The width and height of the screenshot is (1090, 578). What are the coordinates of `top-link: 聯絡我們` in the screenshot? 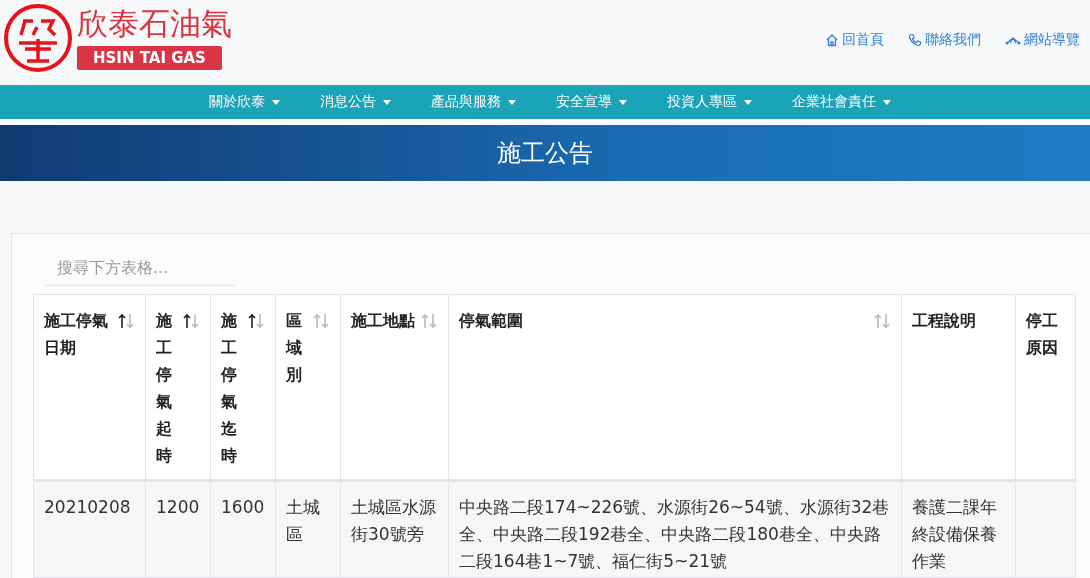 It's located at (944, 40).